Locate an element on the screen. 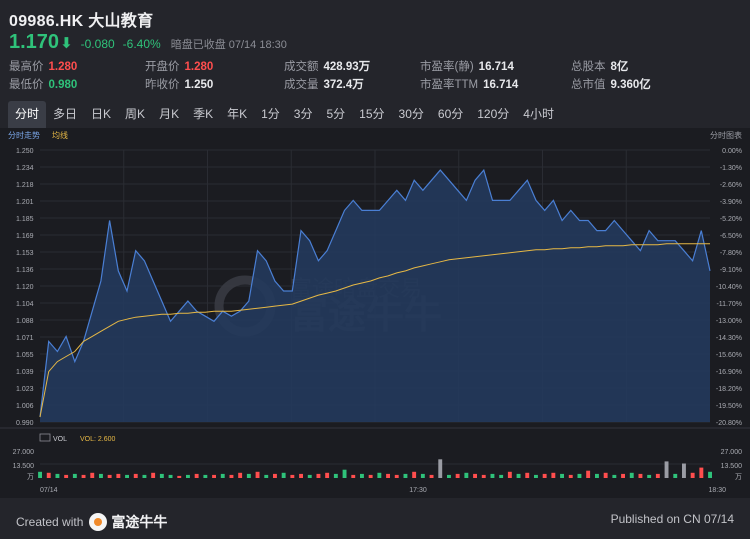 The image size is (750, 539). tab-1: 多日 is located at coordinates (65, 114).